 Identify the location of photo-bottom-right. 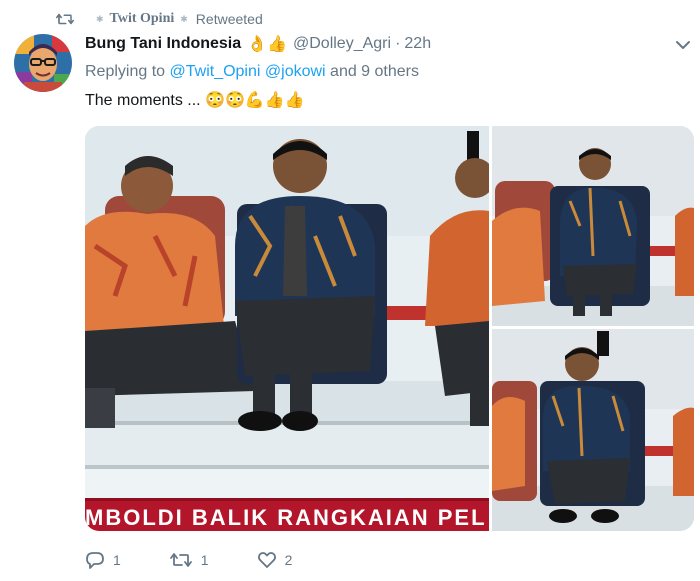
(593, 430).